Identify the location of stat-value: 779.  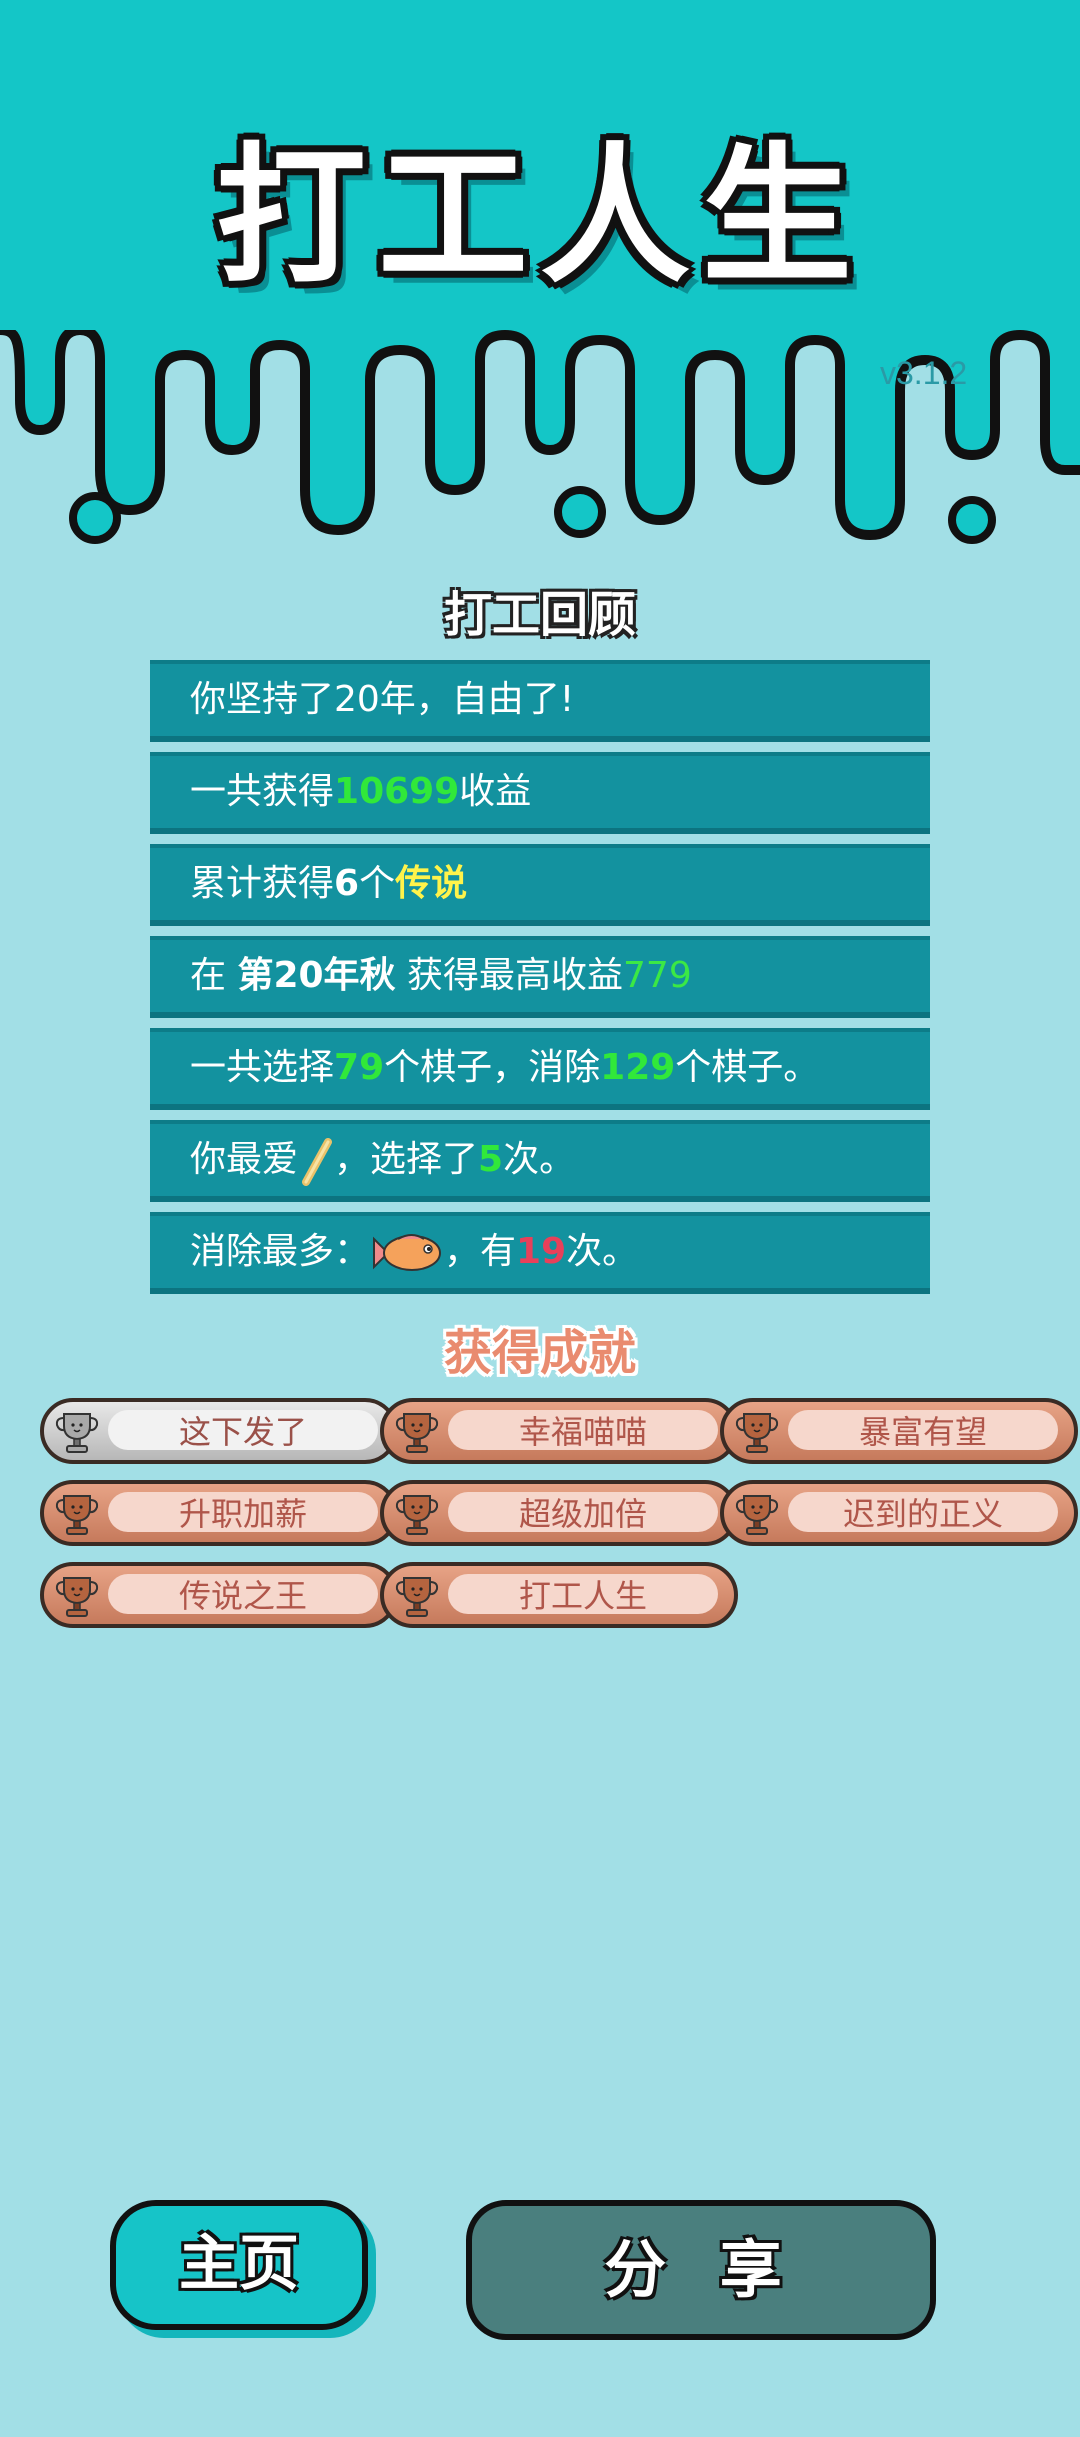
(657, 975).